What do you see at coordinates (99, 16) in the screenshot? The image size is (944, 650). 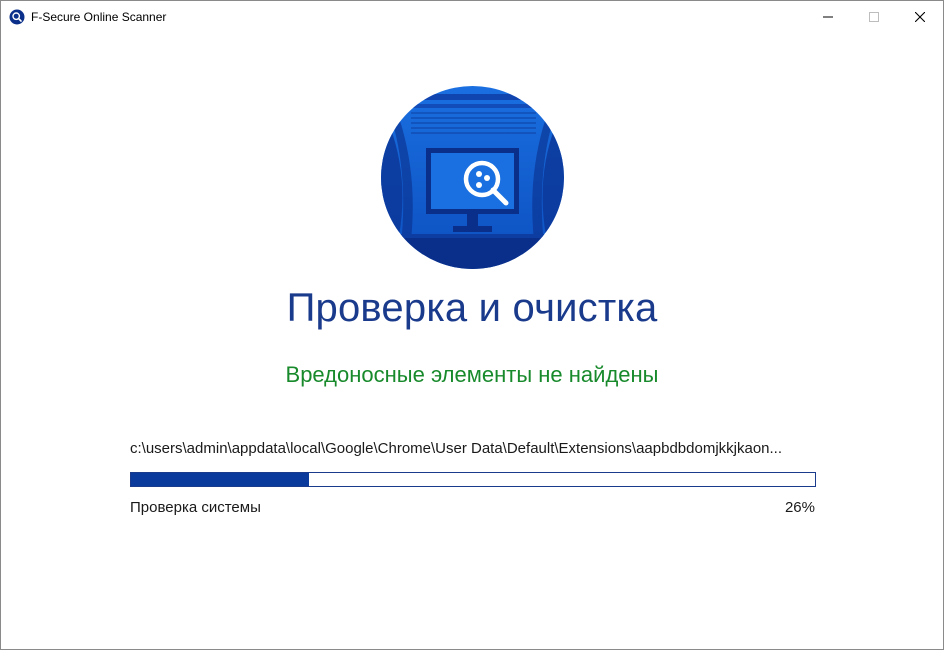 I see `window-title: F-Secure Online Scanner` at bounding box center [99, 16].